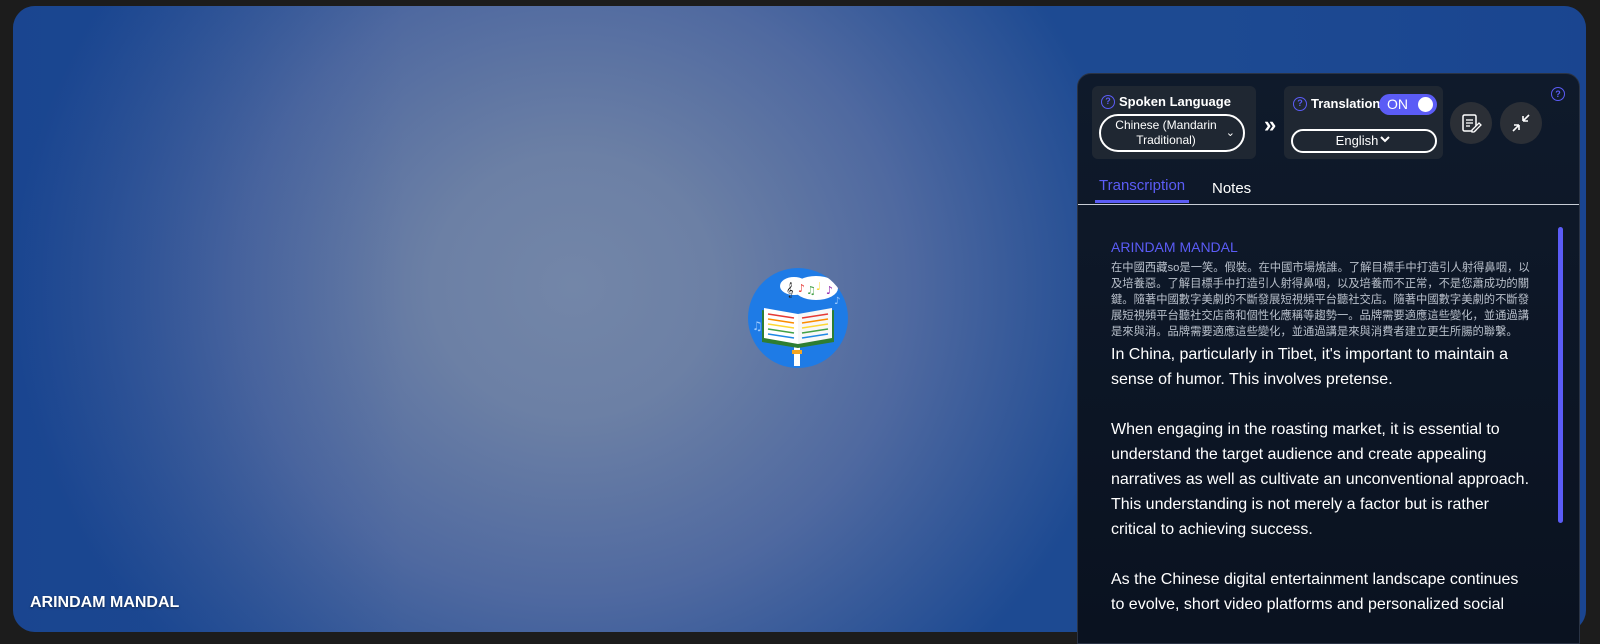 This screenshot has width=1600, height=644. I want to click on toggle-knob, so click(1425, 104).